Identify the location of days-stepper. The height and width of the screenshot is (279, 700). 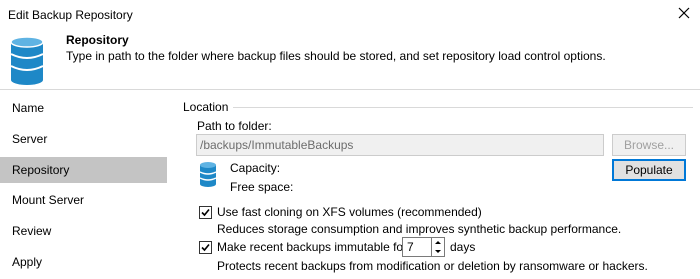
(438, 247).